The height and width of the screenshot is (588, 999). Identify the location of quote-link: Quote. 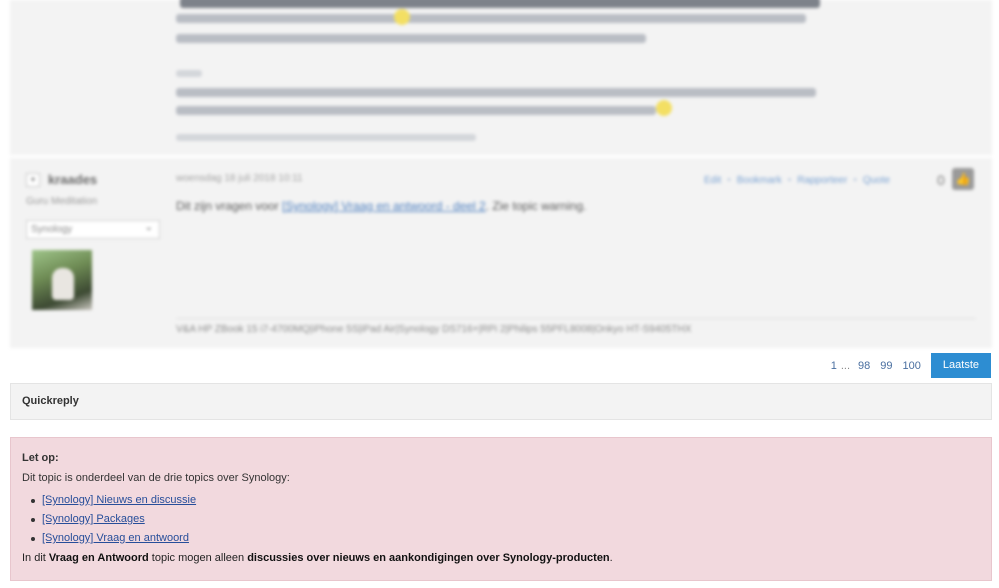
(876, 180).